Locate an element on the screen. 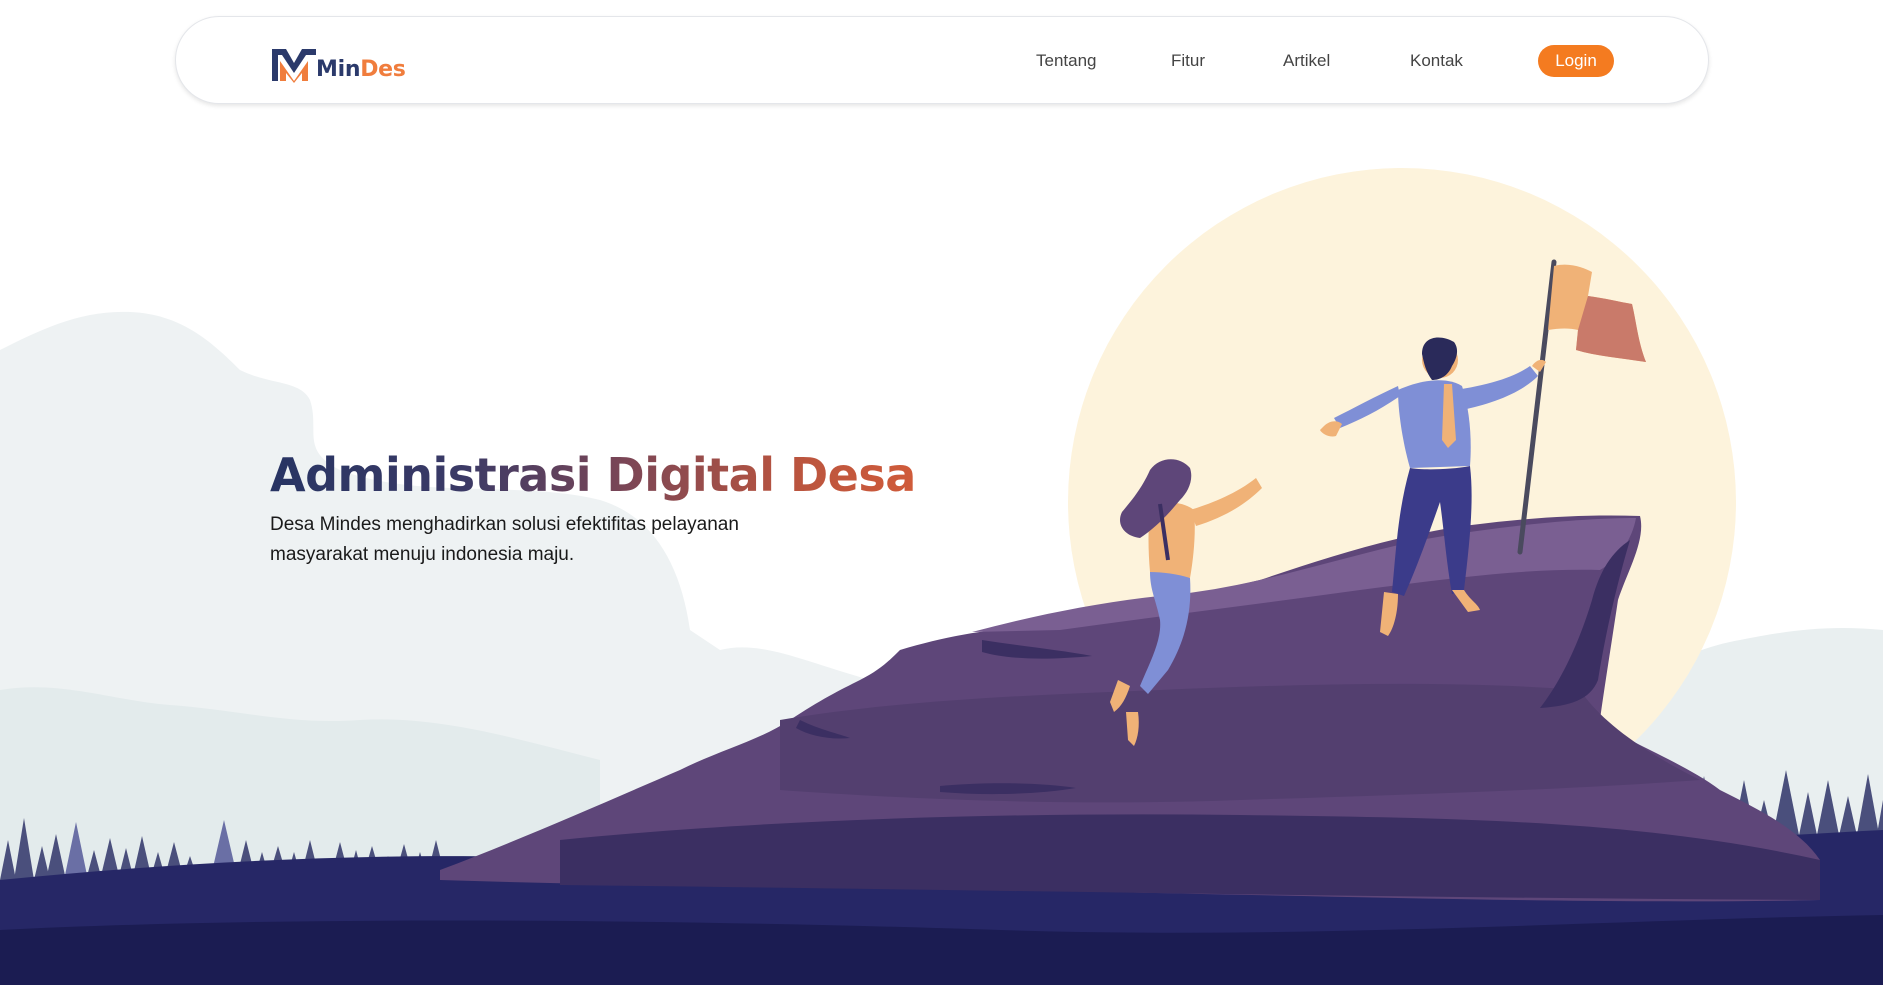 The image size is (1883, 985). nav-link-artikel: Artikel is located at coordinates (1306, 61).